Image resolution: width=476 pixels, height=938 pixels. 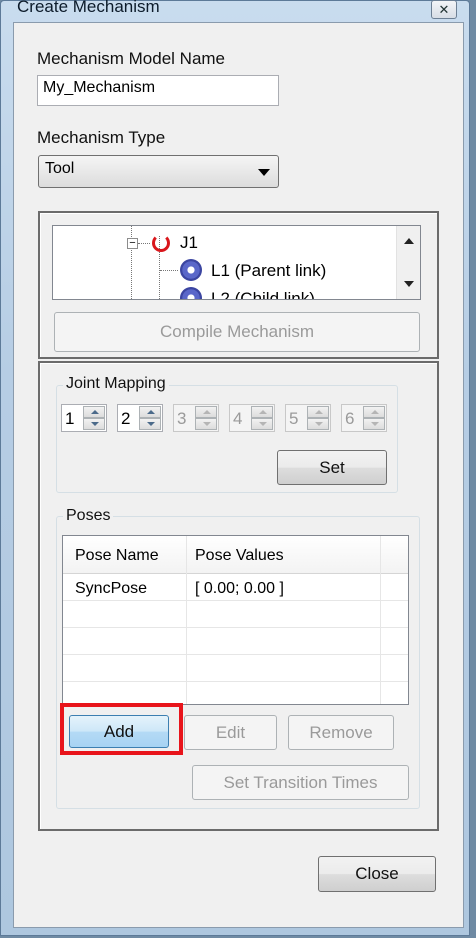 I want to click on tree-item-link: L2 (Child link), so click(x=263, y=294).